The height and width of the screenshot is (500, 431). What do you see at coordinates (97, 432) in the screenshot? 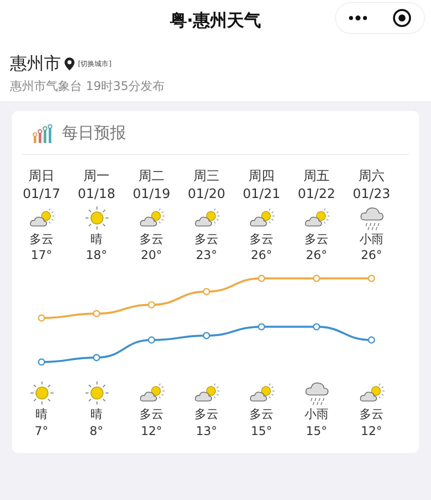
I see `low-temperature: 8°` at bounding box center [97, 432].